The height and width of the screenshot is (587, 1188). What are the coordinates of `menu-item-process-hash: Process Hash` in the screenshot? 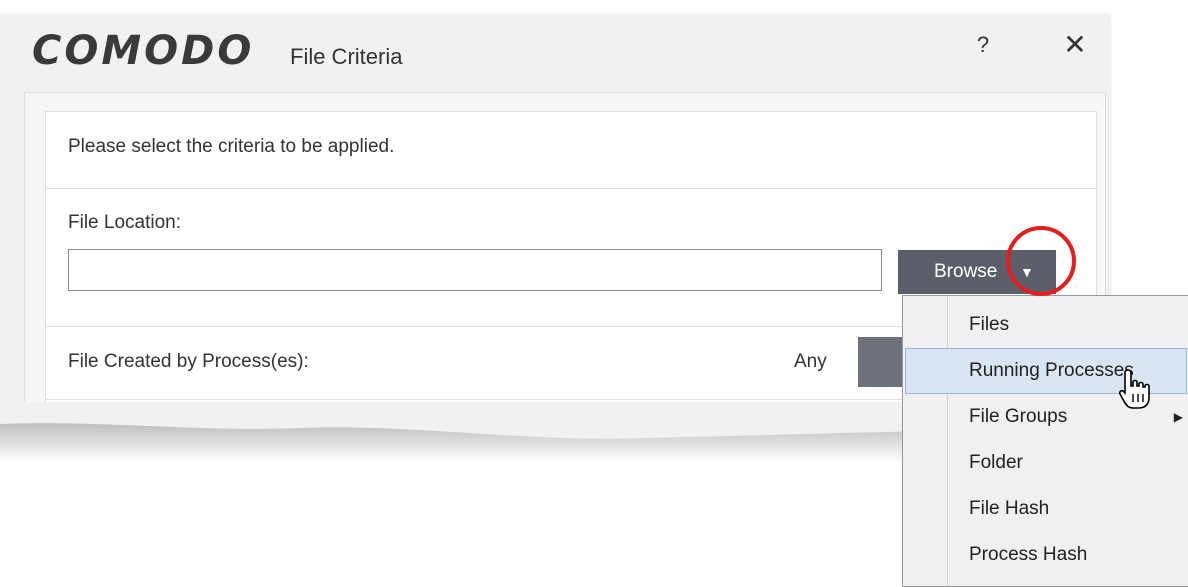 It's located at (1046, 555).